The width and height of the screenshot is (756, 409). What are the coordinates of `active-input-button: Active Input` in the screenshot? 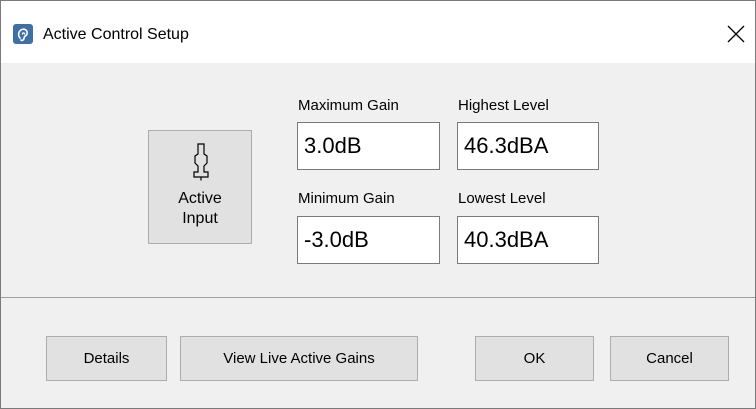 It's located at (200, 187).